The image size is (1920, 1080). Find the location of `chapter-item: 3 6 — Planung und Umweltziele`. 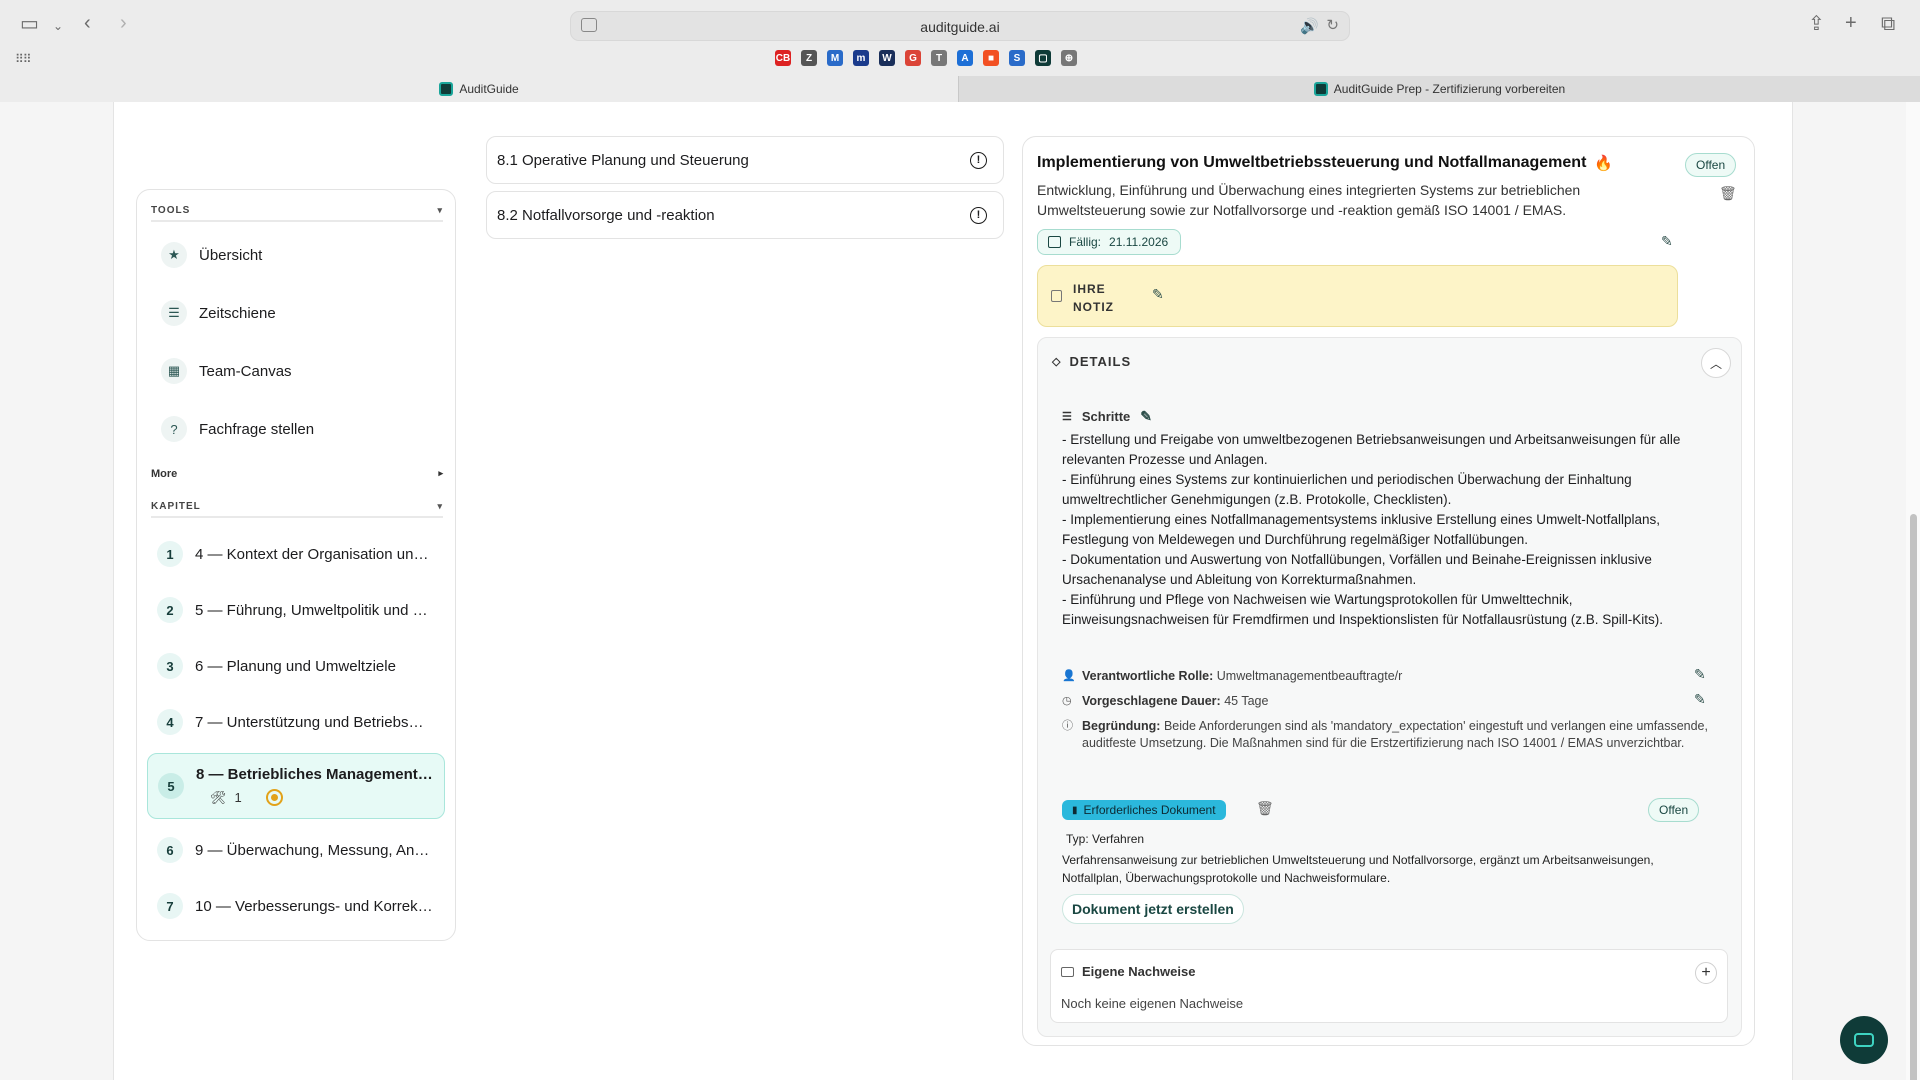

chapter-item: 3 6 — Planung und Umweltziele is located at coordinates (296, 666).